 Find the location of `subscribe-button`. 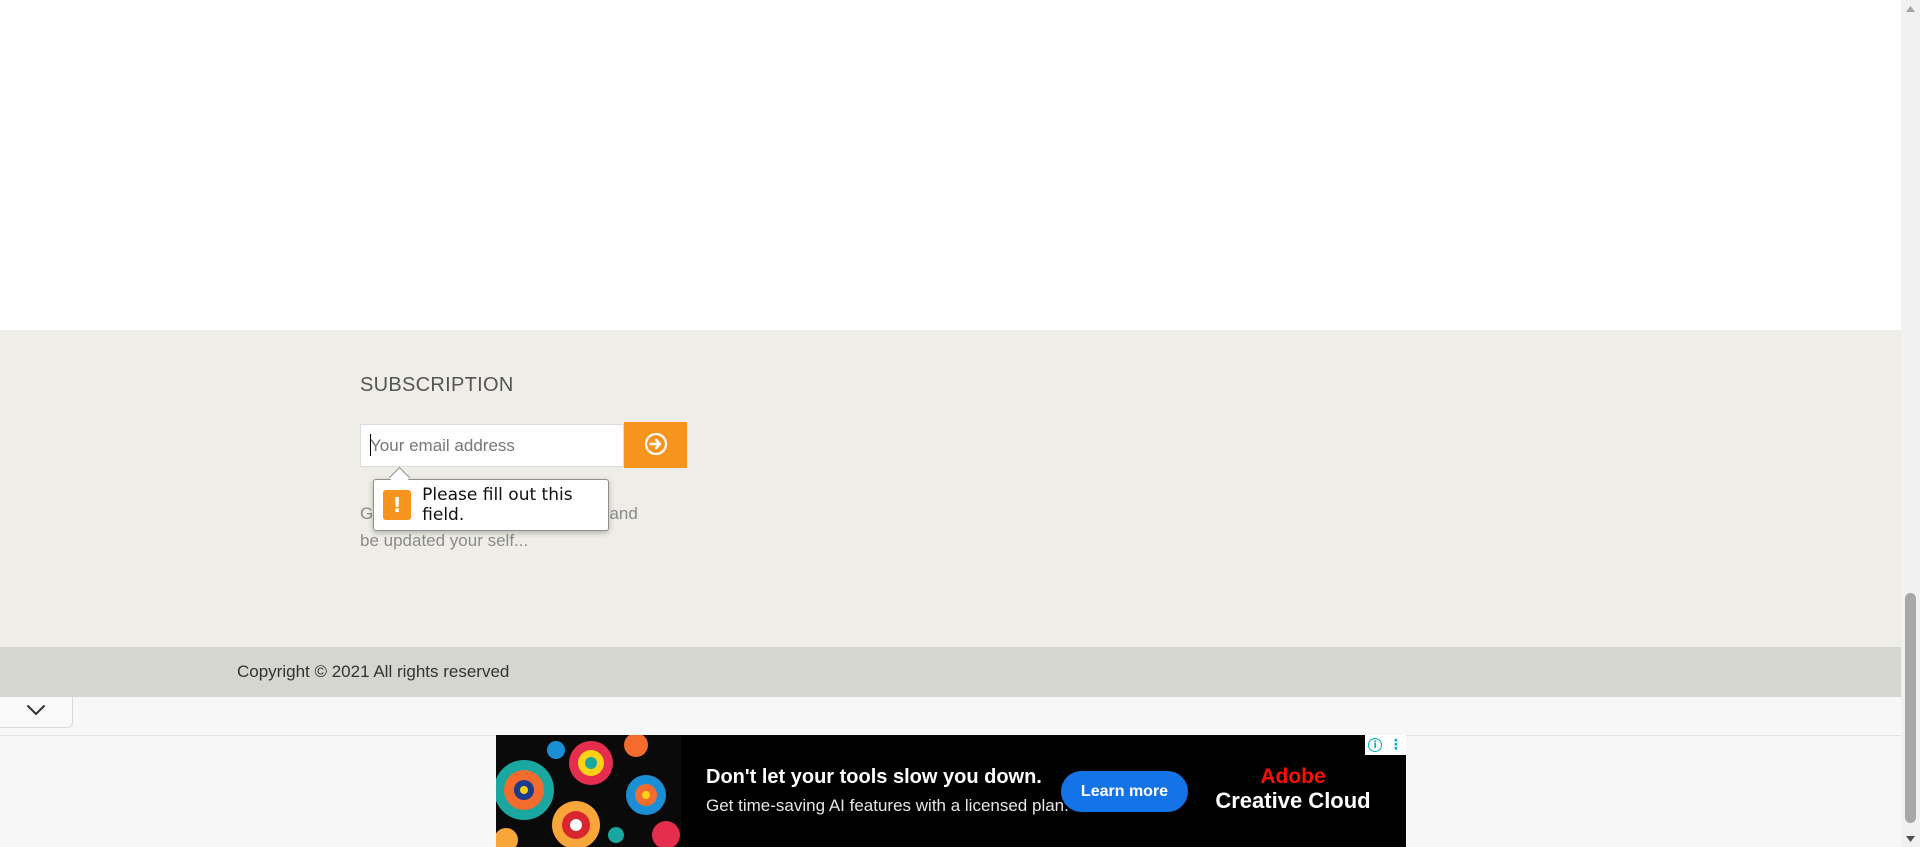

subscribe-button is located at coordinates (655, 445).